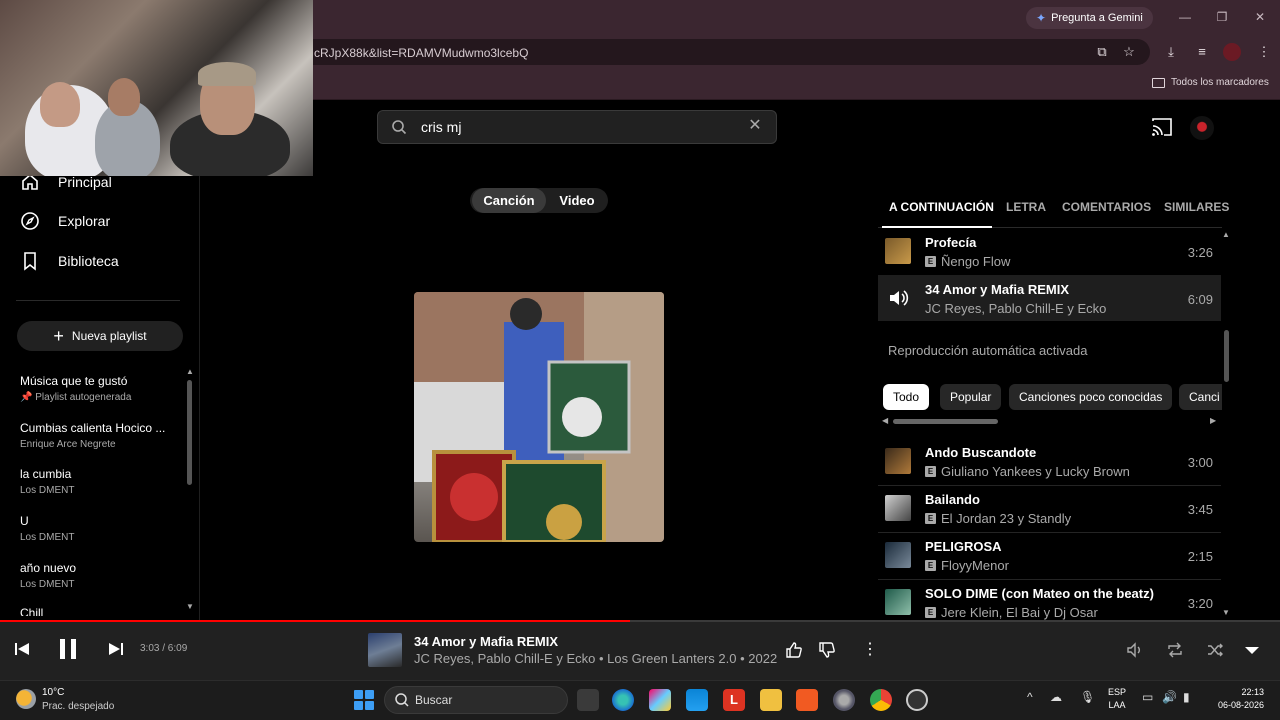 This screenshot has width=1280, height=720. What do you see at coordinates (1215, 650) in the screenshot?
I see `shuffle-icon` at bounding box center [1215, 650].